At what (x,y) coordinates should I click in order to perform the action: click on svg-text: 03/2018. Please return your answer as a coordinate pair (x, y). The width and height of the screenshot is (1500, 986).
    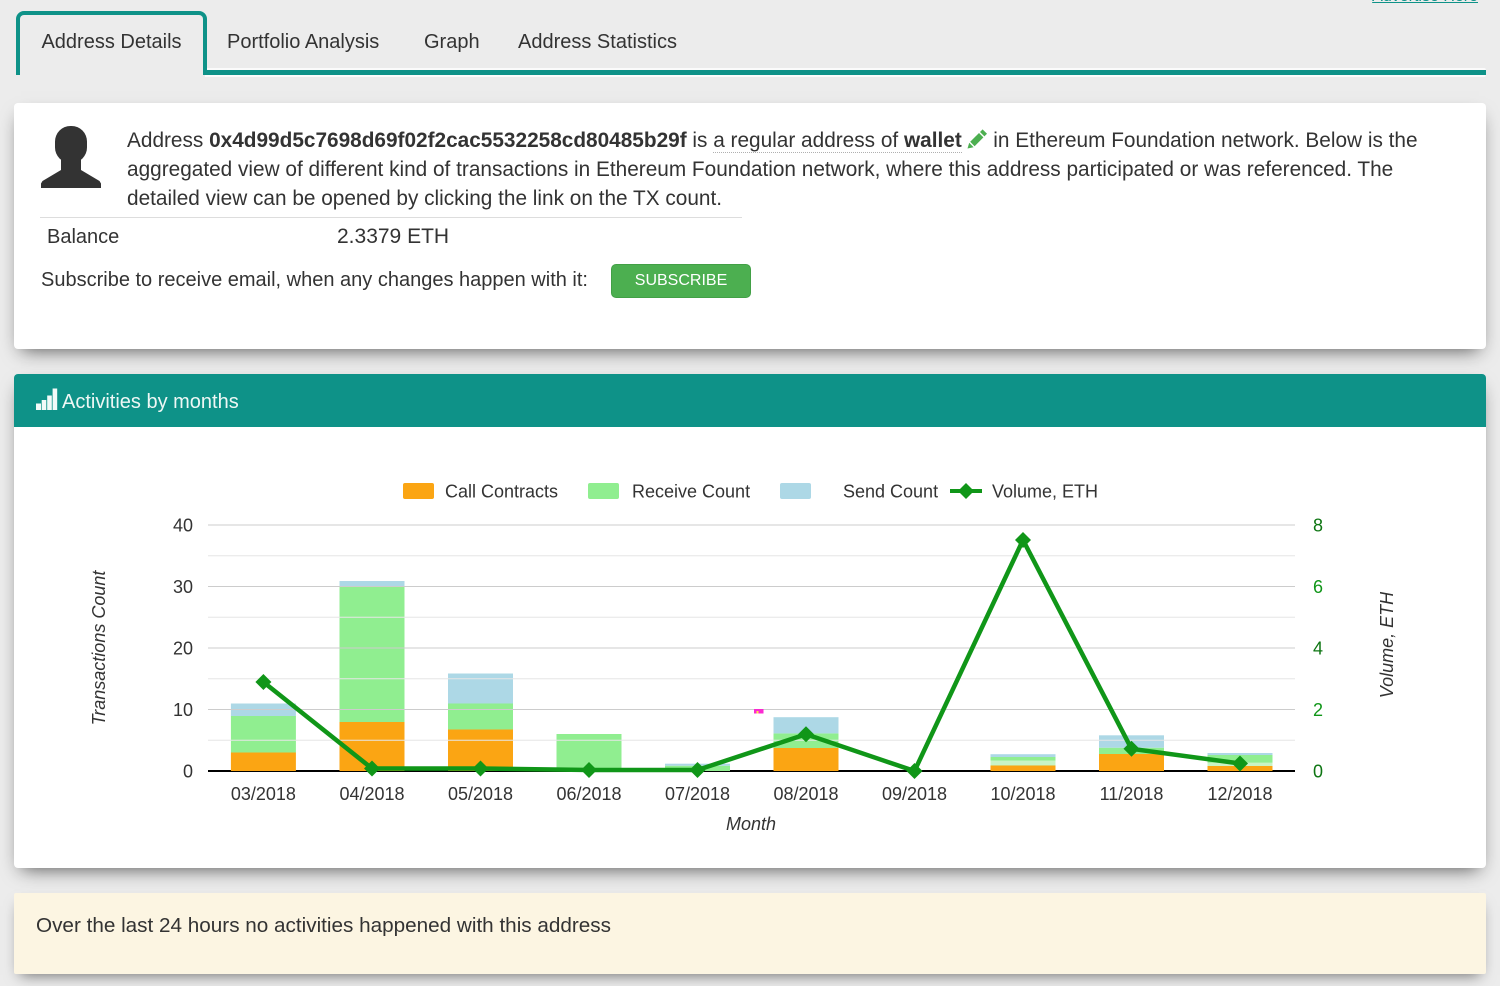
    Looking at the image, I should click on (263, 794).